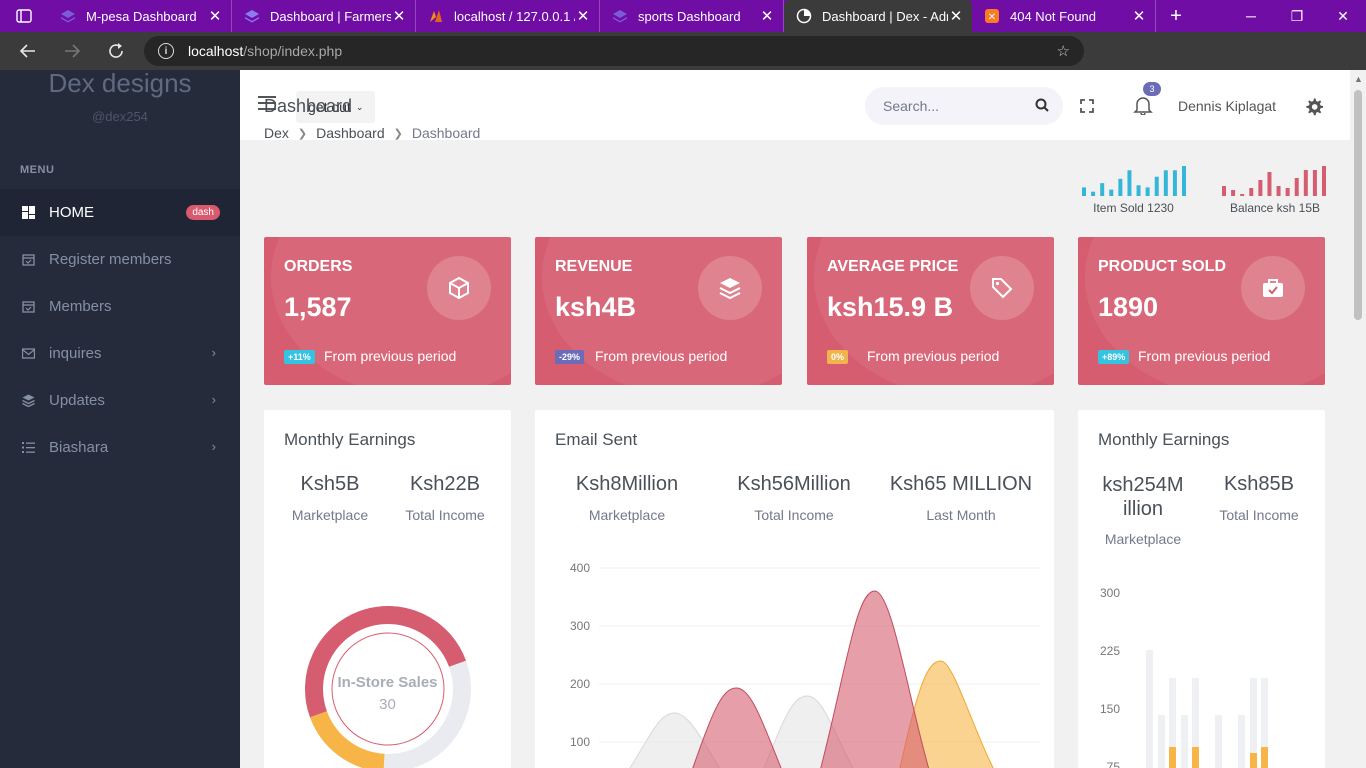  What do you see at coordinates (120, 116) in the screenshot?
I see `brand-handle: @dex254` at bounding box center [120, 116].